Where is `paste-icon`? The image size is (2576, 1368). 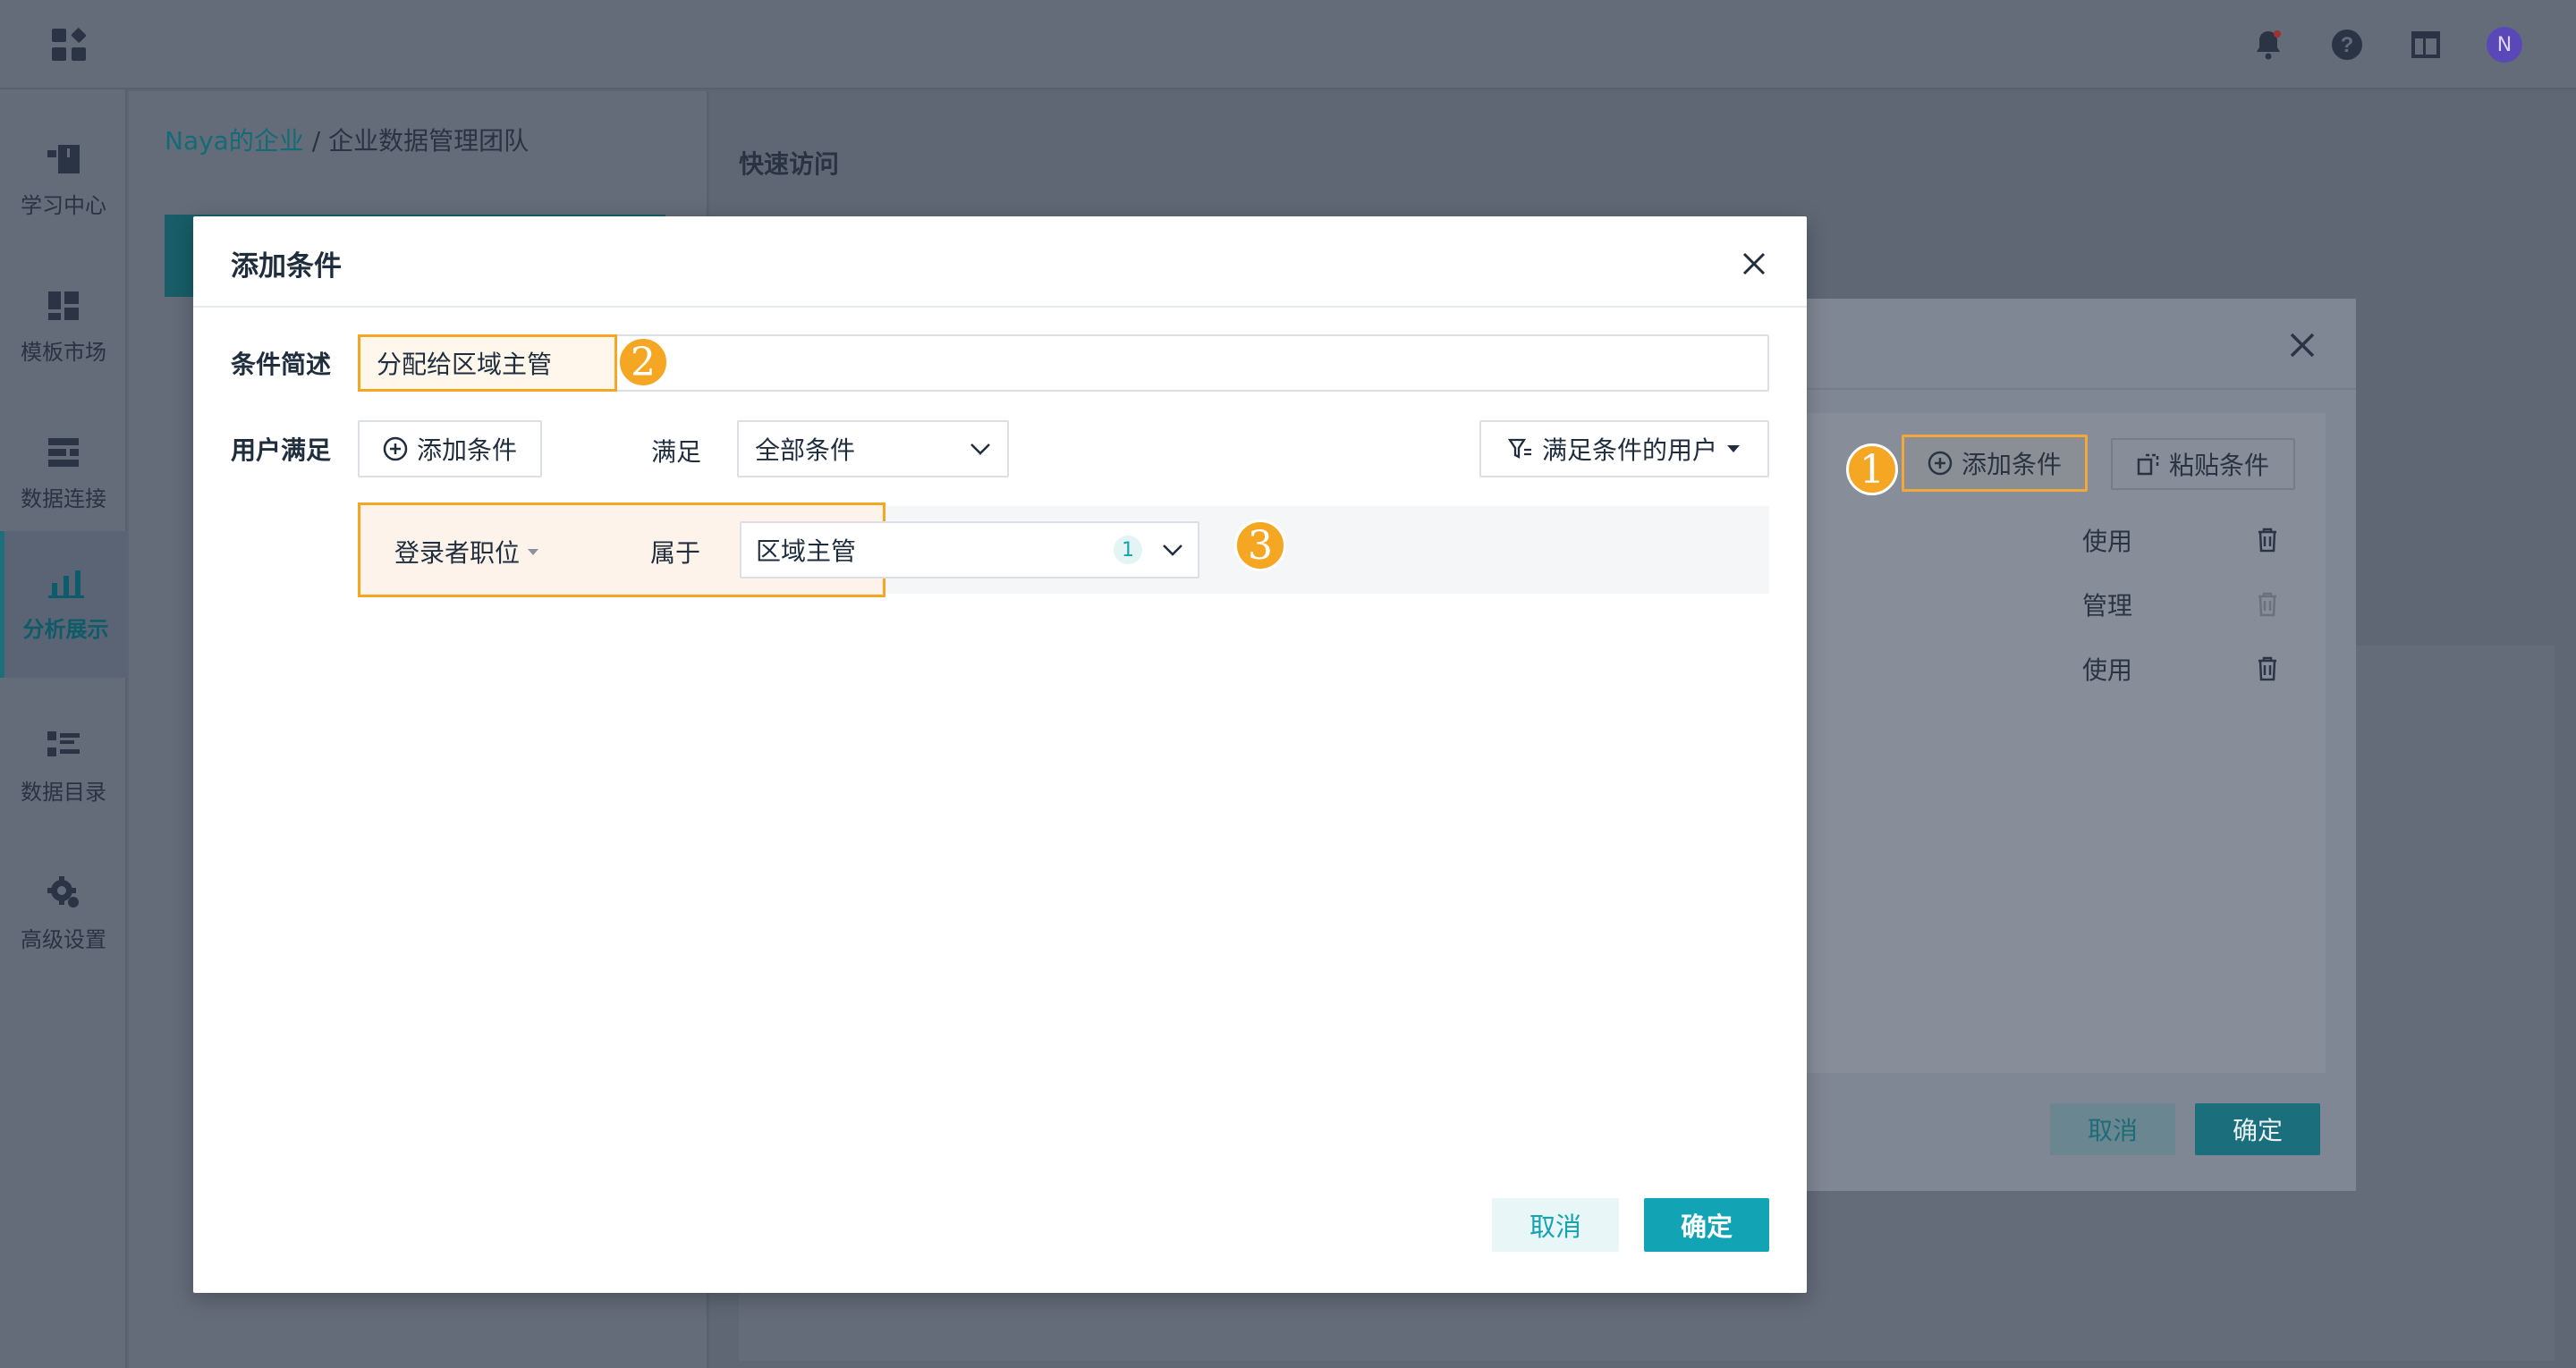 paste-icon is located at coordinates (2148, 465).